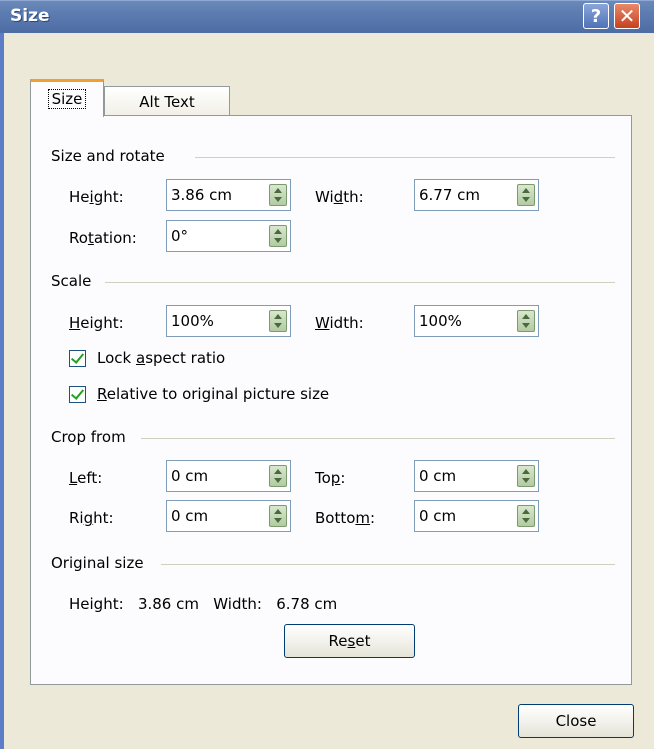 Image resolution: width=654 pixels, height=749 pixels. I want to click on scale-heading: Scale, so click(71, 281).